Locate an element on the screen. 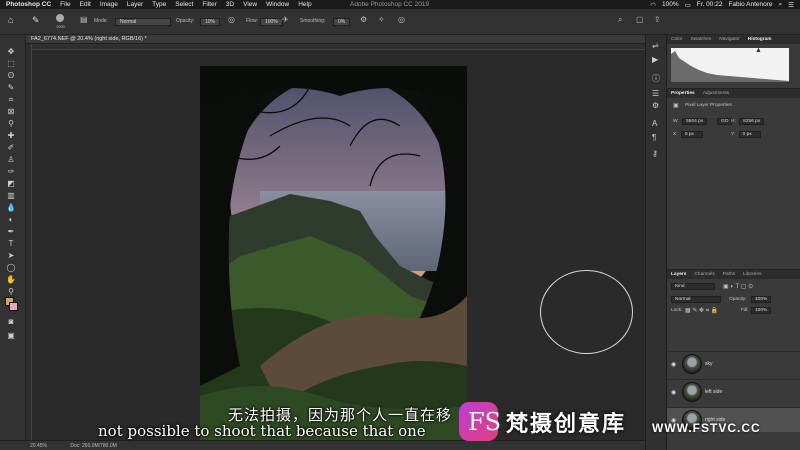 Image resolution: width=800 pixels, height=450 pixels. brush-tool-icon: ✎ is located at coordinates (36, 20).